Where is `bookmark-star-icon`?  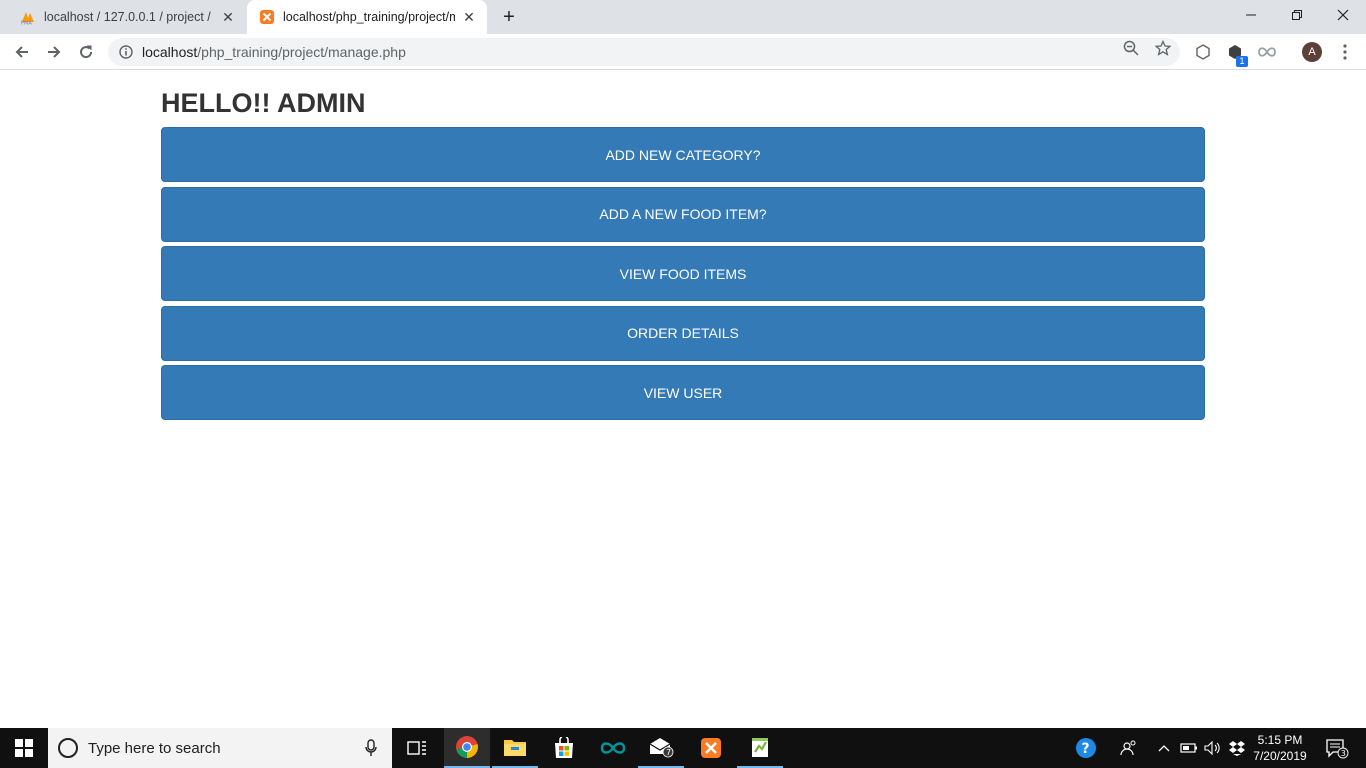 bookmark-star-icon is located at coordinates (1163, 48).